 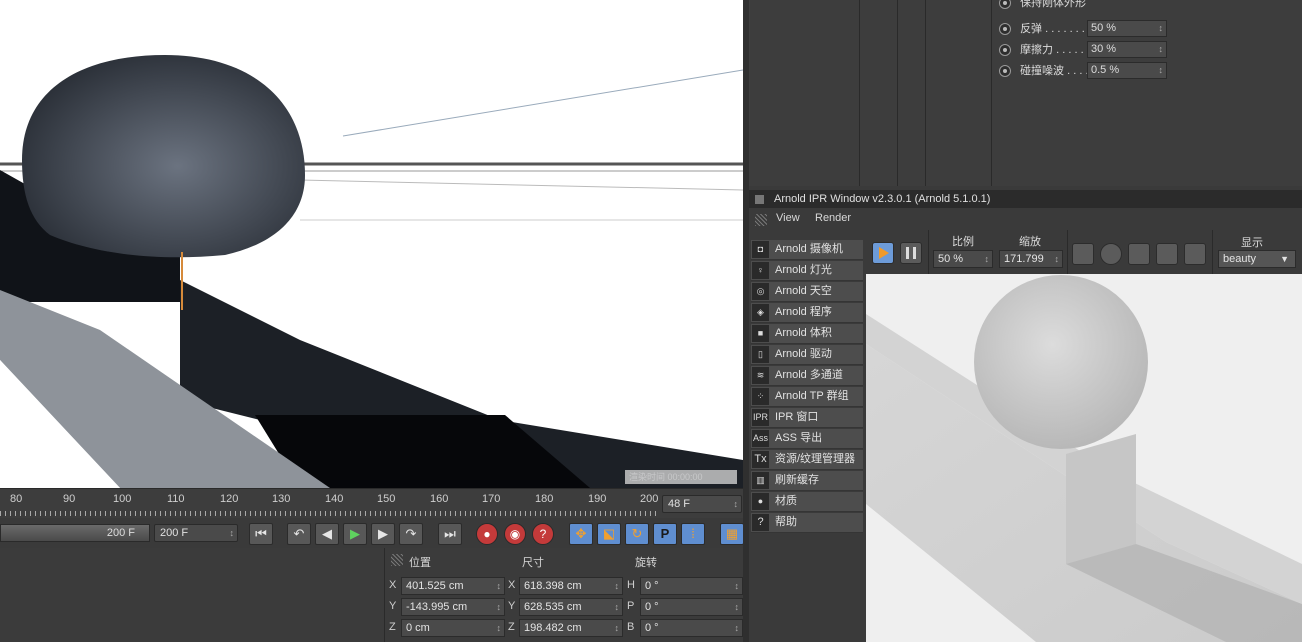 What do you see at coordinates (760, 501) in the screenshot?
I see `material-ball-icon: ●` at bounding box center [760, 501].